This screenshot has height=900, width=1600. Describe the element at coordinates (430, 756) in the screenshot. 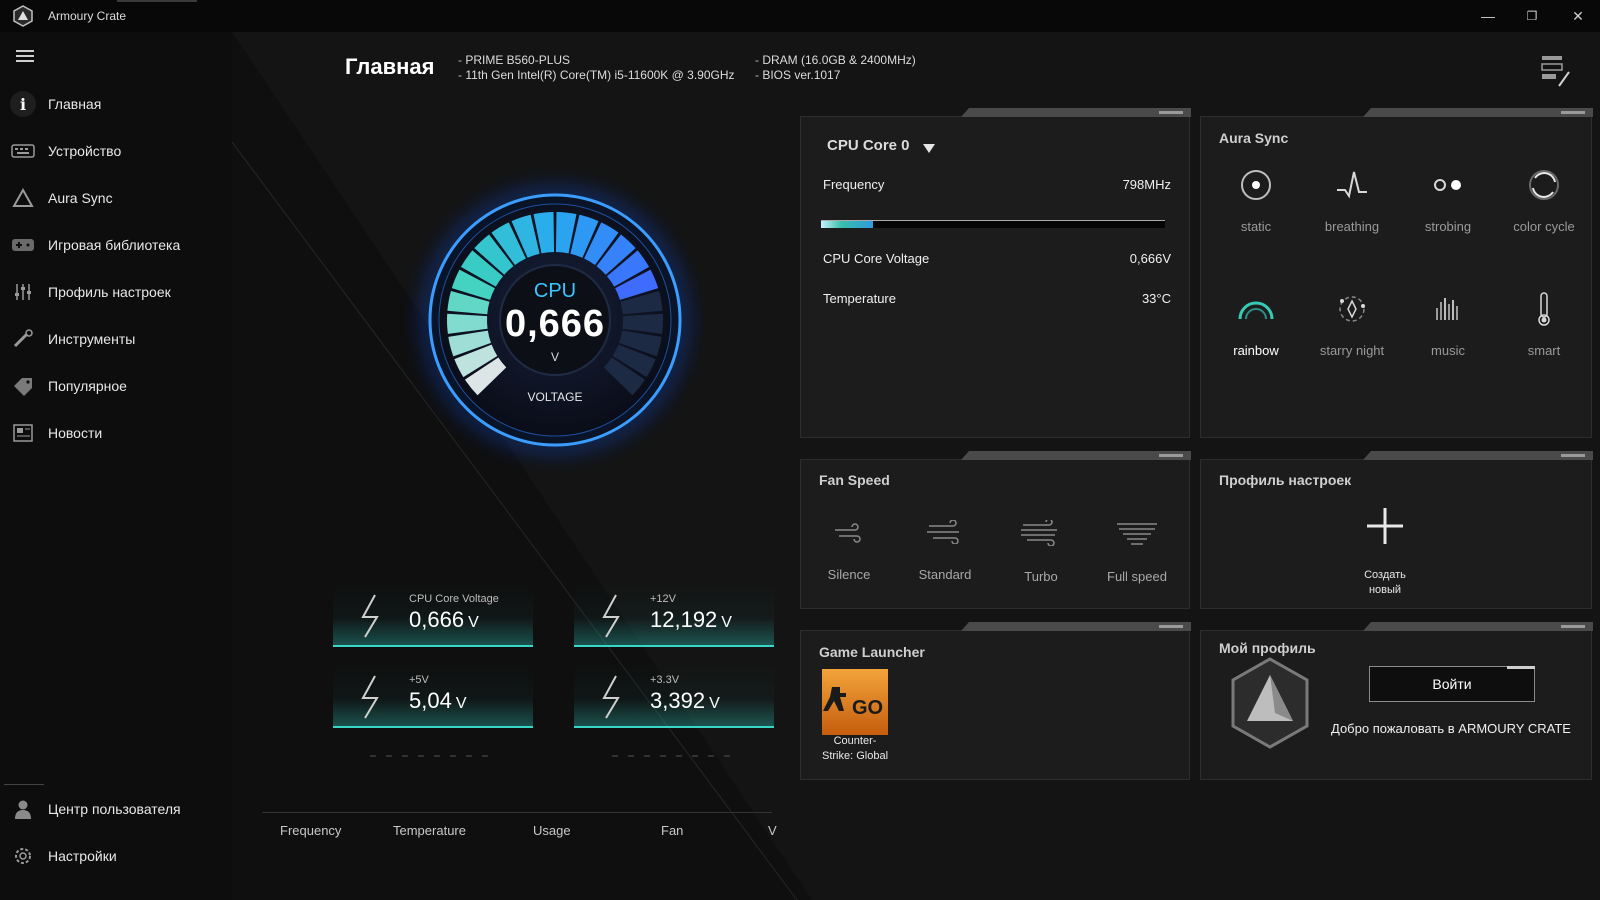

I see `scroll-cutoff-hint` at that location.